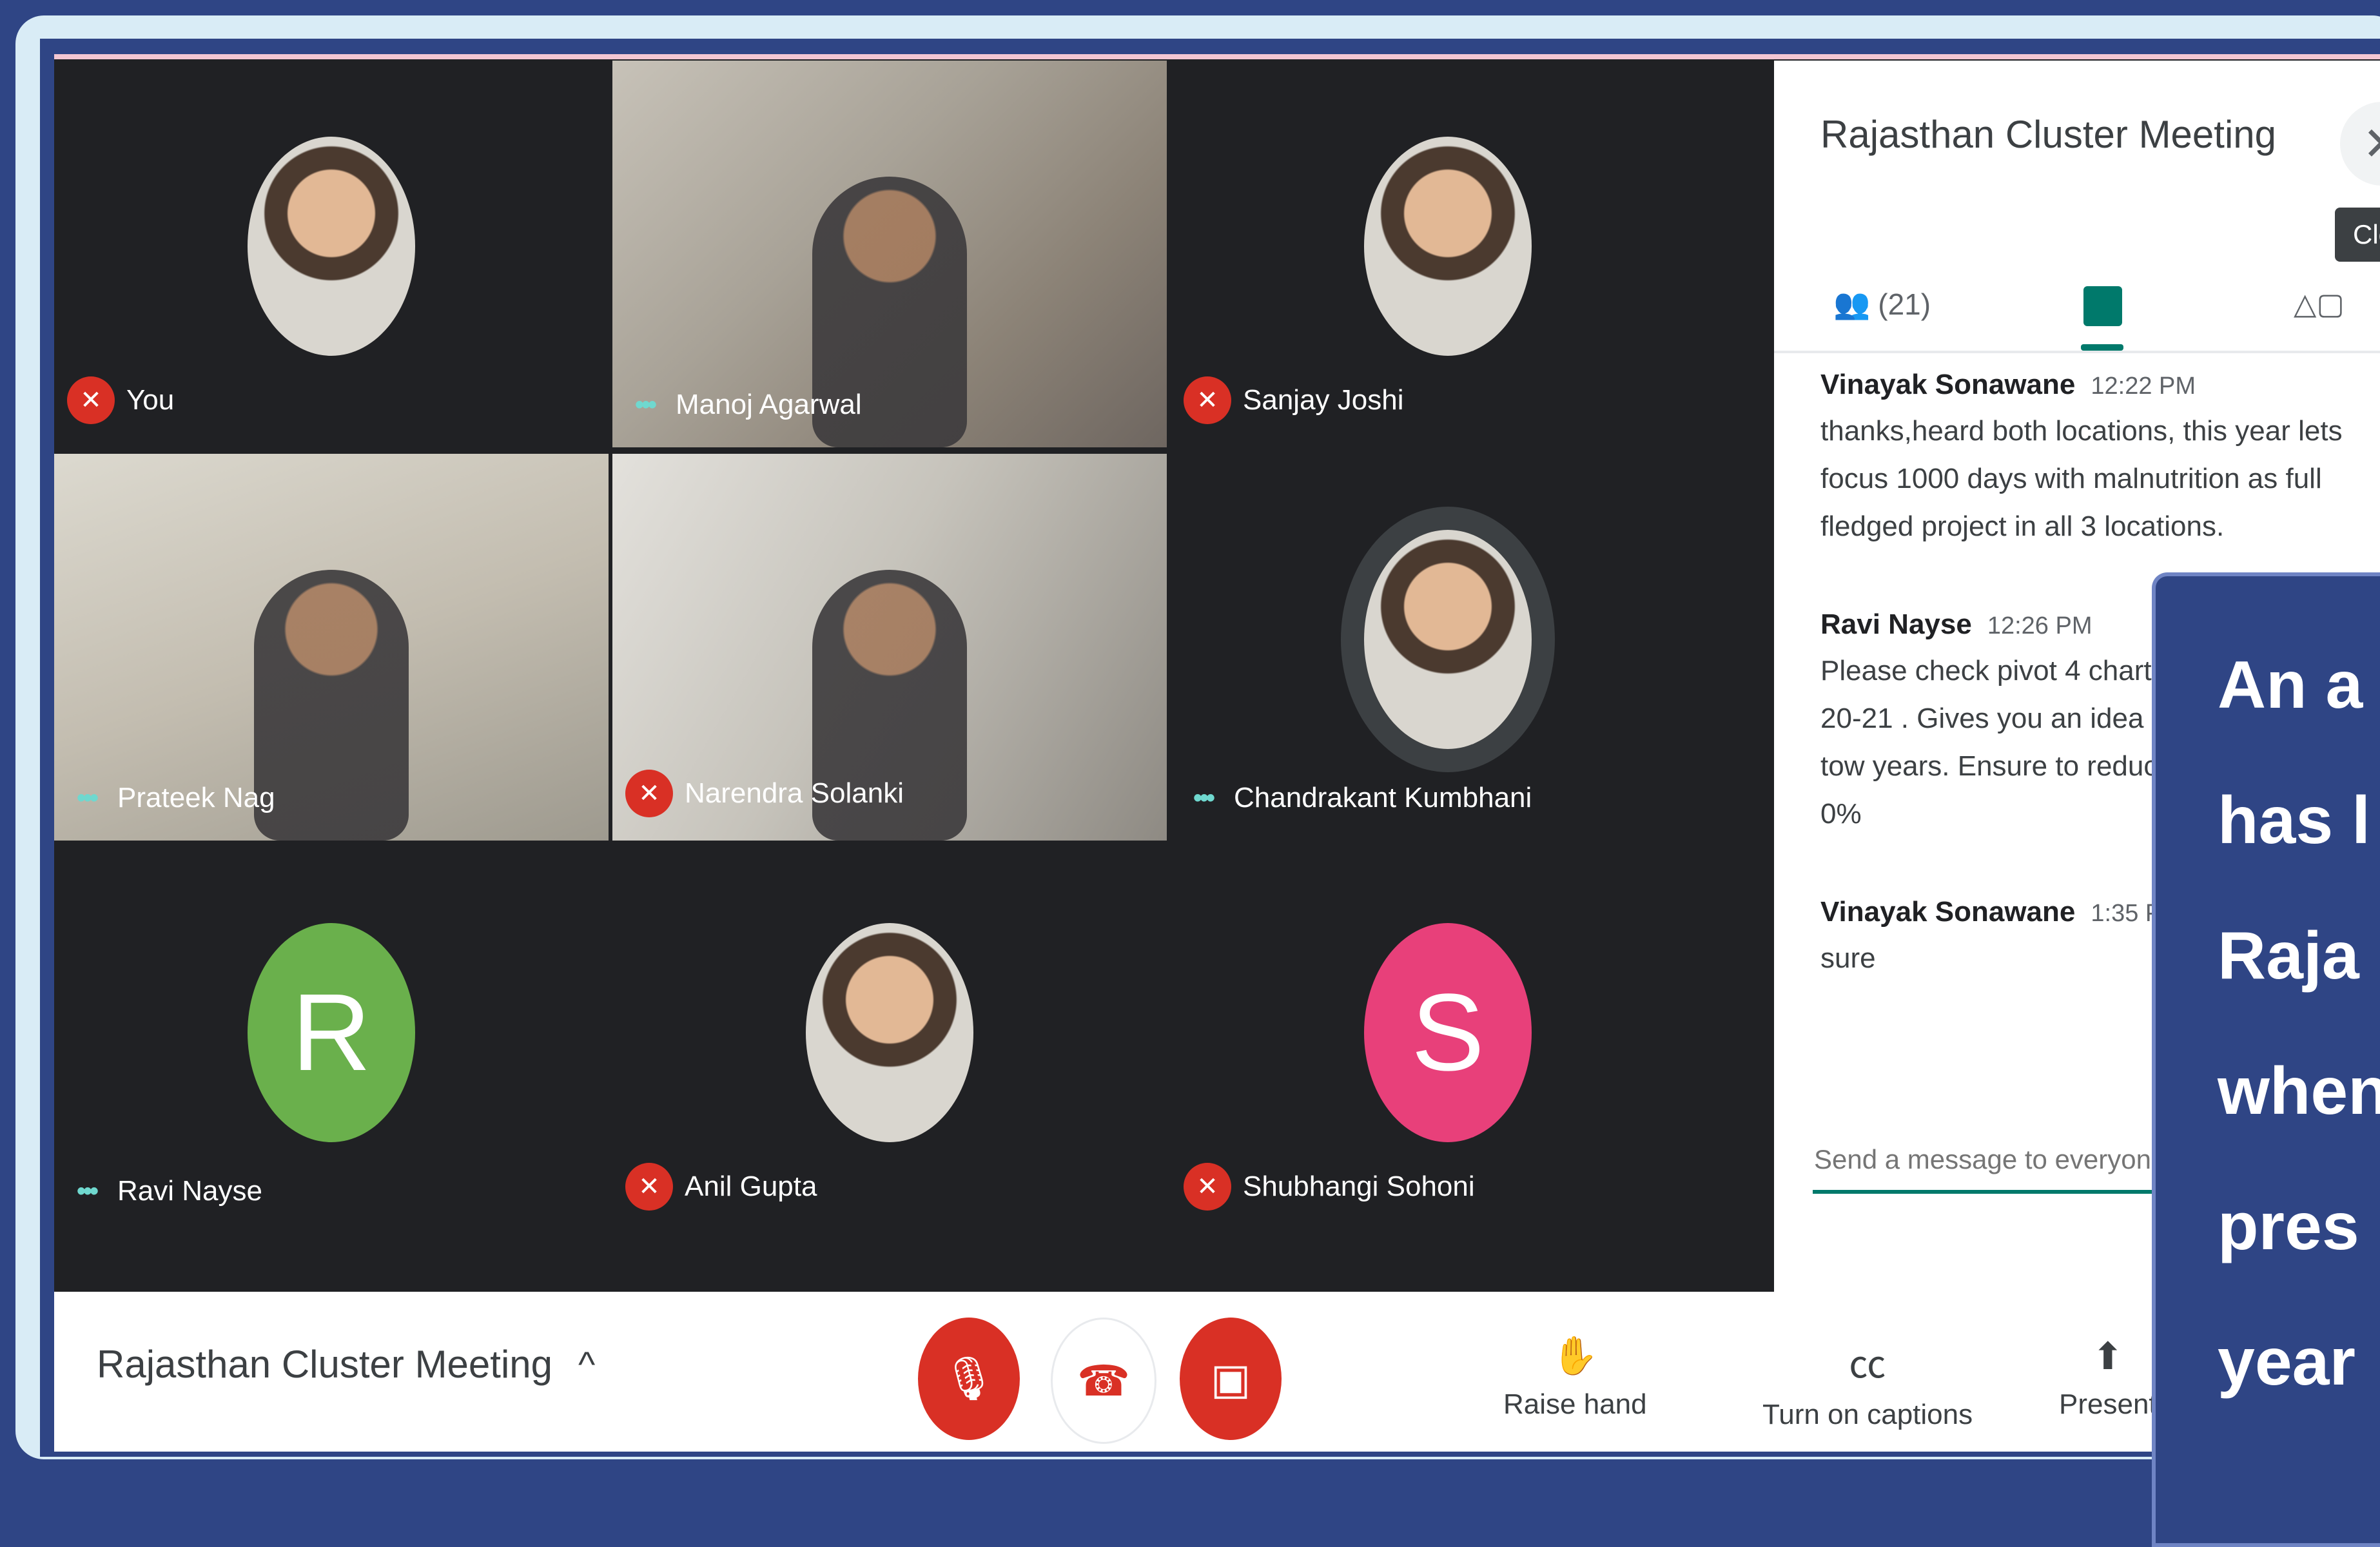 The height and width of the screenshot is (1547, 2380). I want to click on tile-ravi-nayse: R ••• Ravi Nayse, so click(331, 1040).